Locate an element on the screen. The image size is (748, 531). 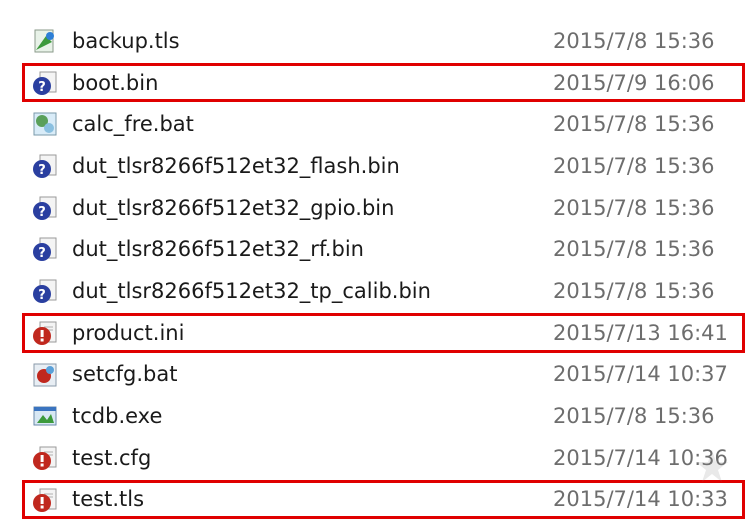
file-name: dut_tlsr8266f512et32_flash.bin is located at coordinates (236, 166).